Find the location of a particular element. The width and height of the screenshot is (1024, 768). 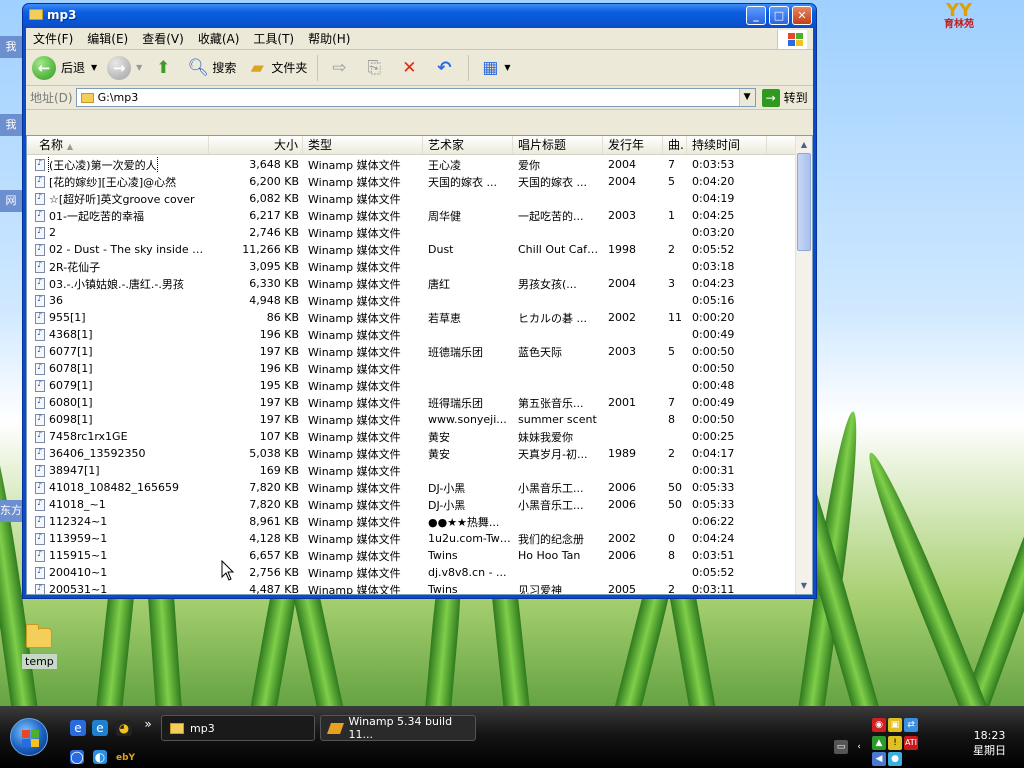

file-row: 2 2,746 KB Winamp 媒体文件 0:03:20 is located at coordinates (411, 232).